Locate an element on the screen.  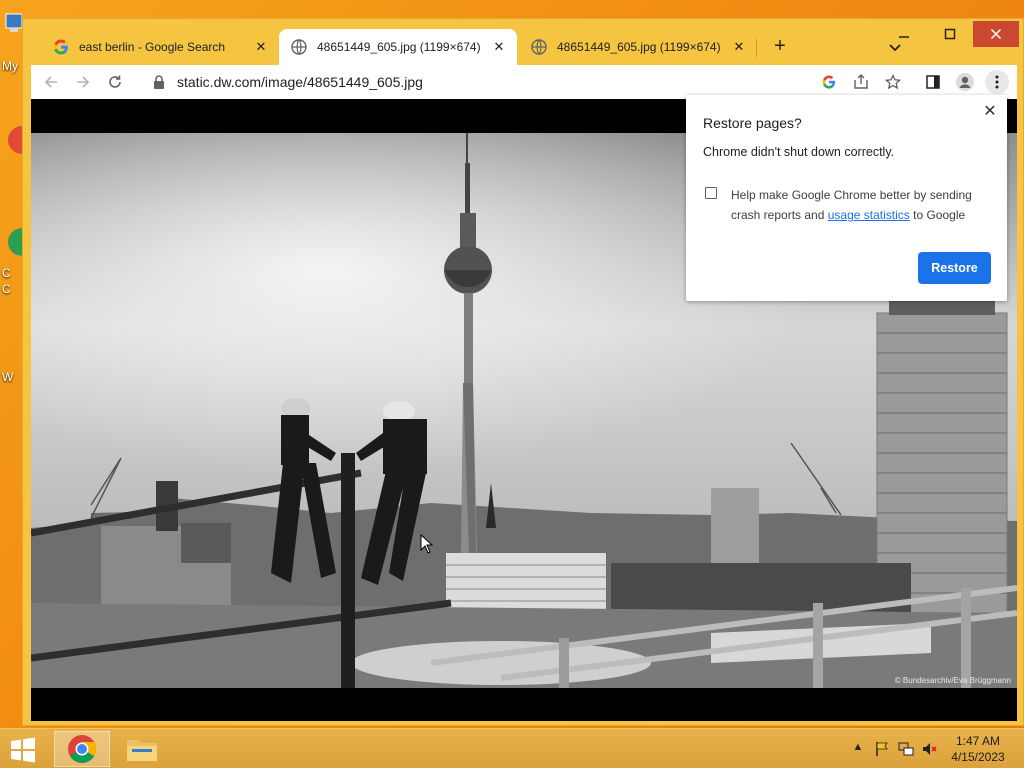
back-button is located at coordinates (51, 82).